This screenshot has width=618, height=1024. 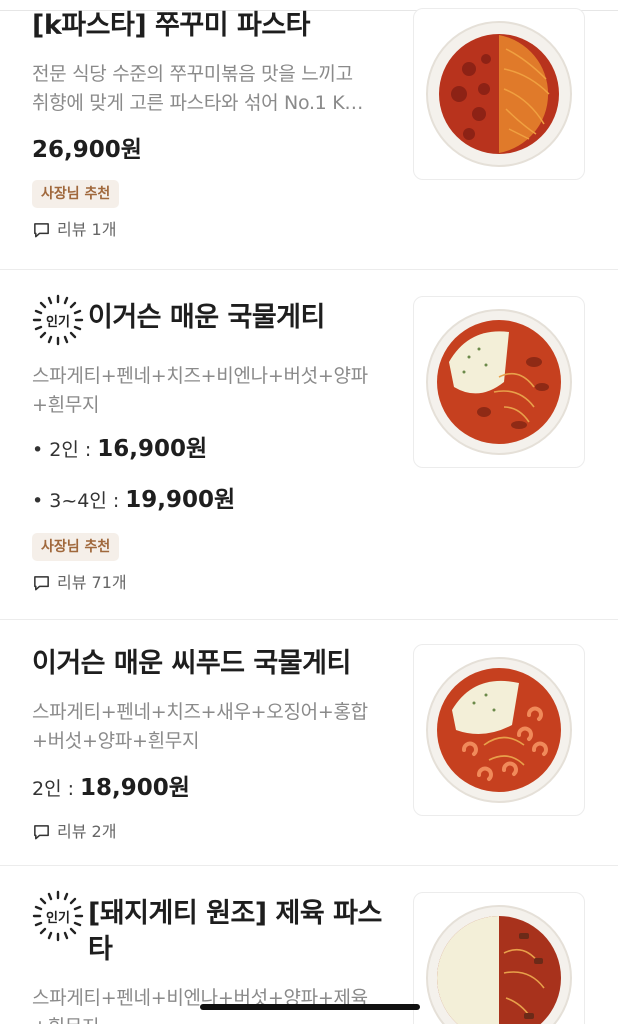 I want to click on price-option-label: • 3~4인 :, so click(x=76, y=501).